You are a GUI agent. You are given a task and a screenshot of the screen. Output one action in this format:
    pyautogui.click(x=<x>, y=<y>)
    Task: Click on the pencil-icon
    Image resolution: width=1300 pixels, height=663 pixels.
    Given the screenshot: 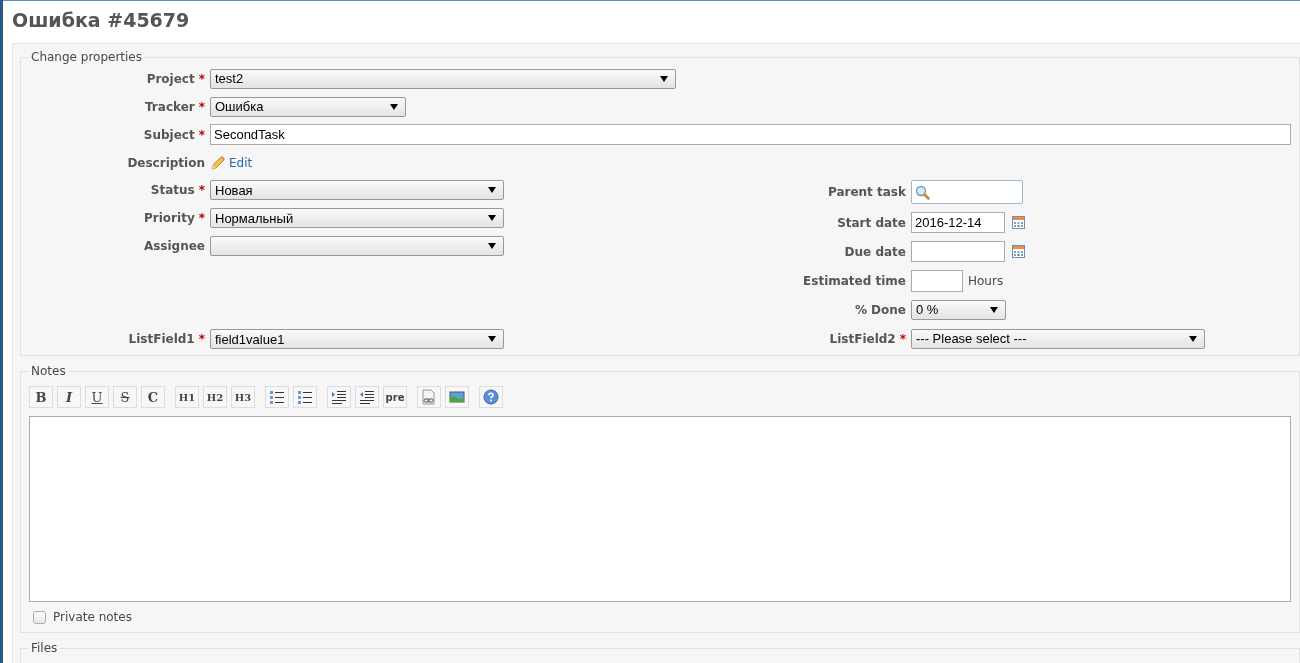 What is the action you would take?
    pyautogui.click(x=217, y=162)
    